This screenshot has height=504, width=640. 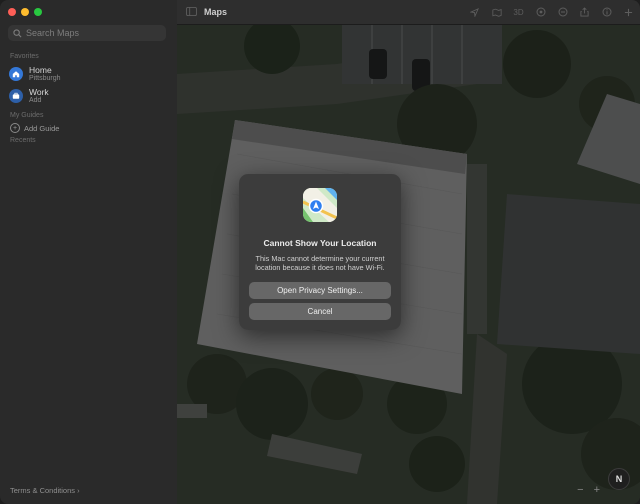 What do you see at coordinates (17, 32) in the screenshot?
I see `search-icon` at bounding box center [17, 32].